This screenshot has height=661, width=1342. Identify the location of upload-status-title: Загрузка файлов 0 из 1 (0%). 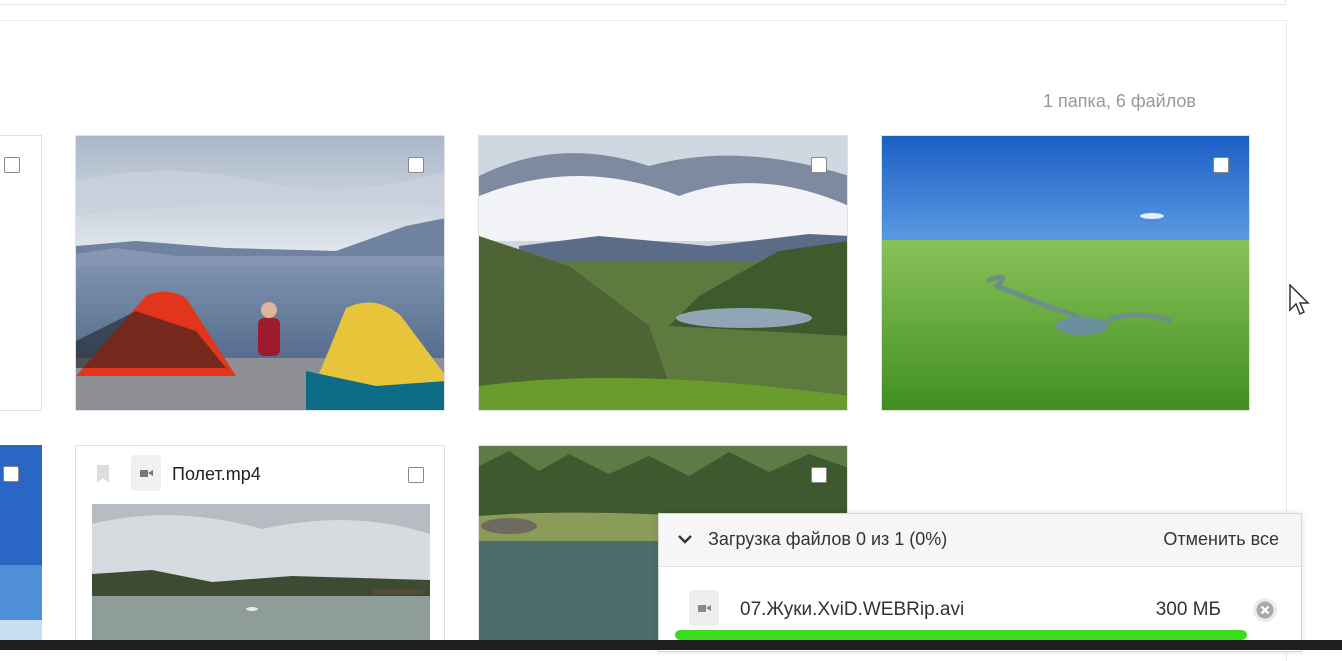
(828, 539).